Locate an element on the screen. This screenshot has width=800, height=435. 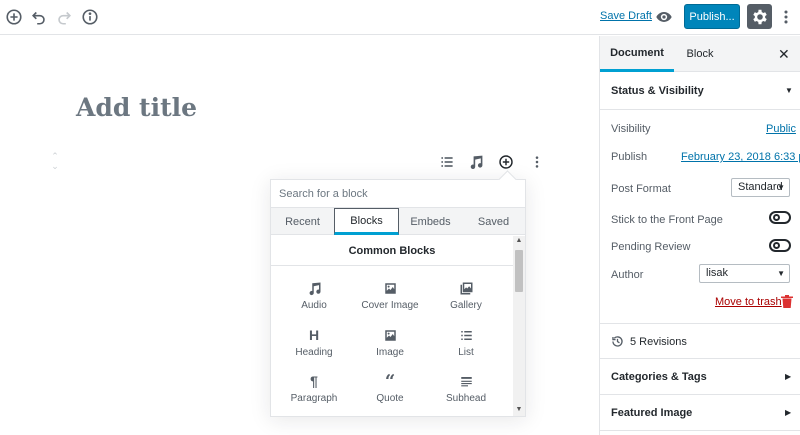
subhead-icon is located at coordinates (466, 381).